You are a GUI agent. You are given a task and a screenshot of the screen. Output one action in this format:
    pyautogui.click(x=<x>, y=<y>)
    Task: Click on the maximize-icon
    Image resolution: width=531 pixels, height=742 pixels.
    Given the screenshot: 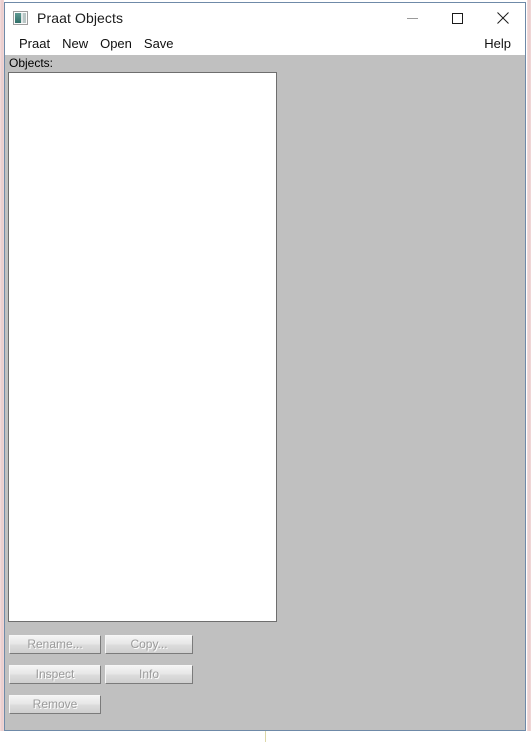 What is the action you would take?
    pyautogui.click(x=457, y=18)
    